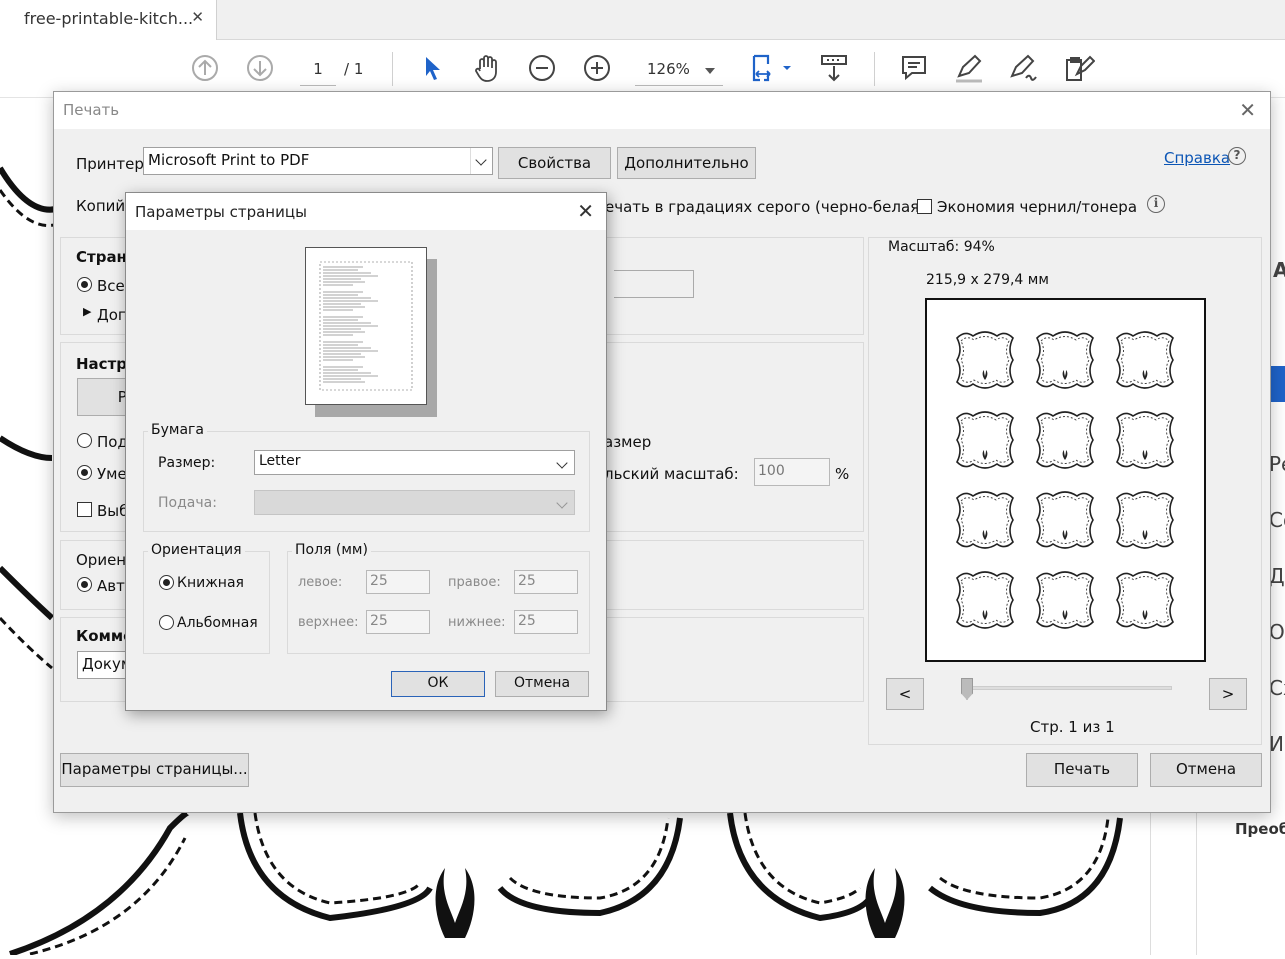 The height and width of the screenshot is (959, 1285). What do you see at coordinates (662, 110) in the screenshot?
I see `print-dialog-titlebar: Печать ✕` at bounding box center [662, 110].